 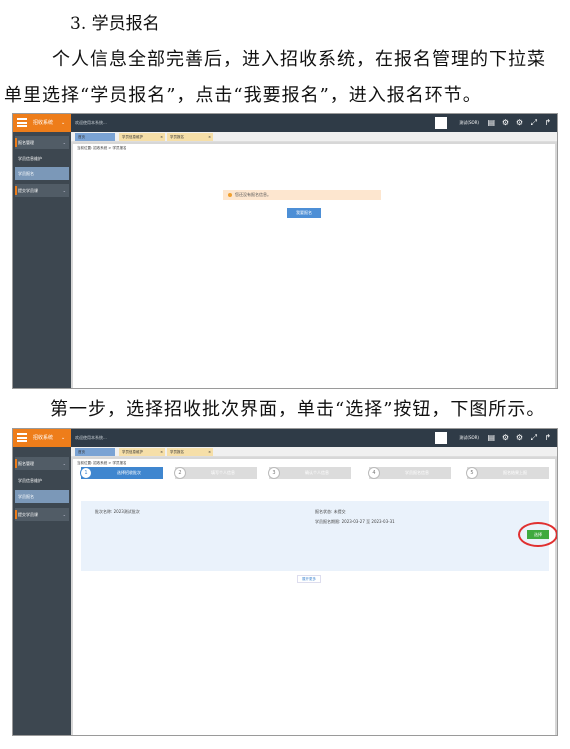 What do you see at coordinates (309, 473) in the screenshot?
I see `step-confirm-info: 3 确认个人信息` at bounding box center [309, 473].